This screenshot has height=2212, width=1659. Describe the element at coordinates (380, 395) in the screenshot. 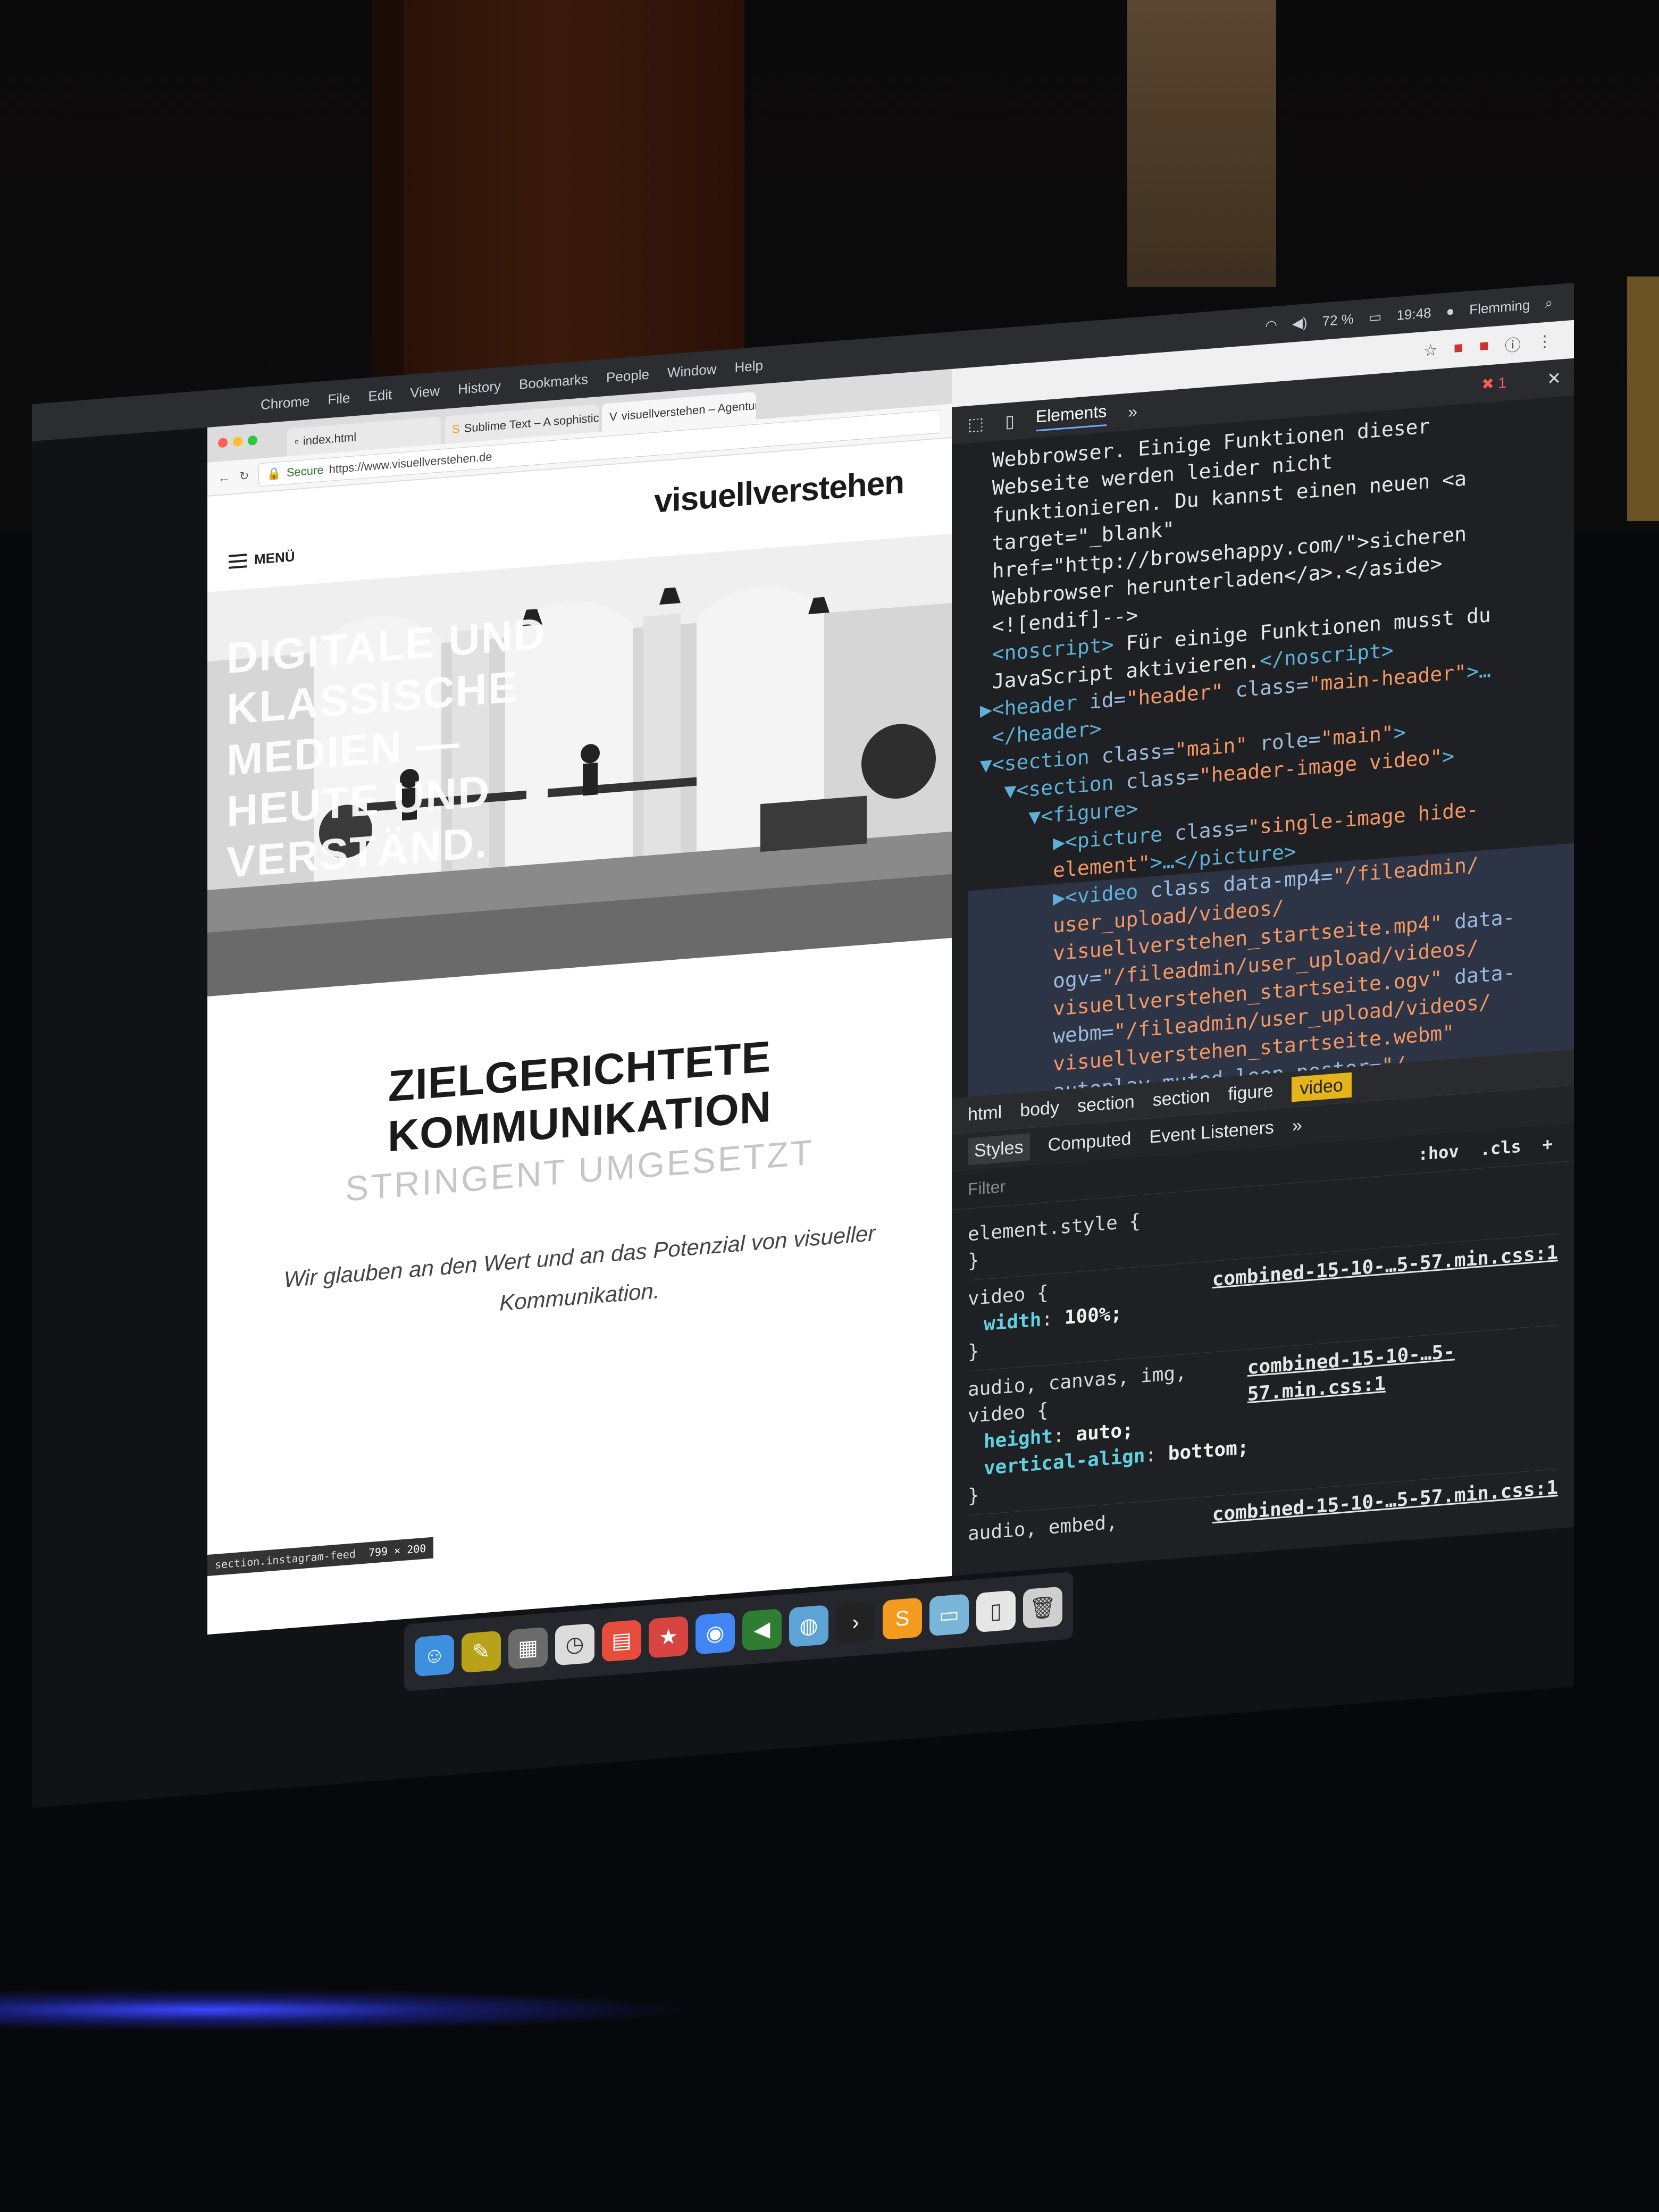

I see `menubar-item-edit: Edit` at that location.